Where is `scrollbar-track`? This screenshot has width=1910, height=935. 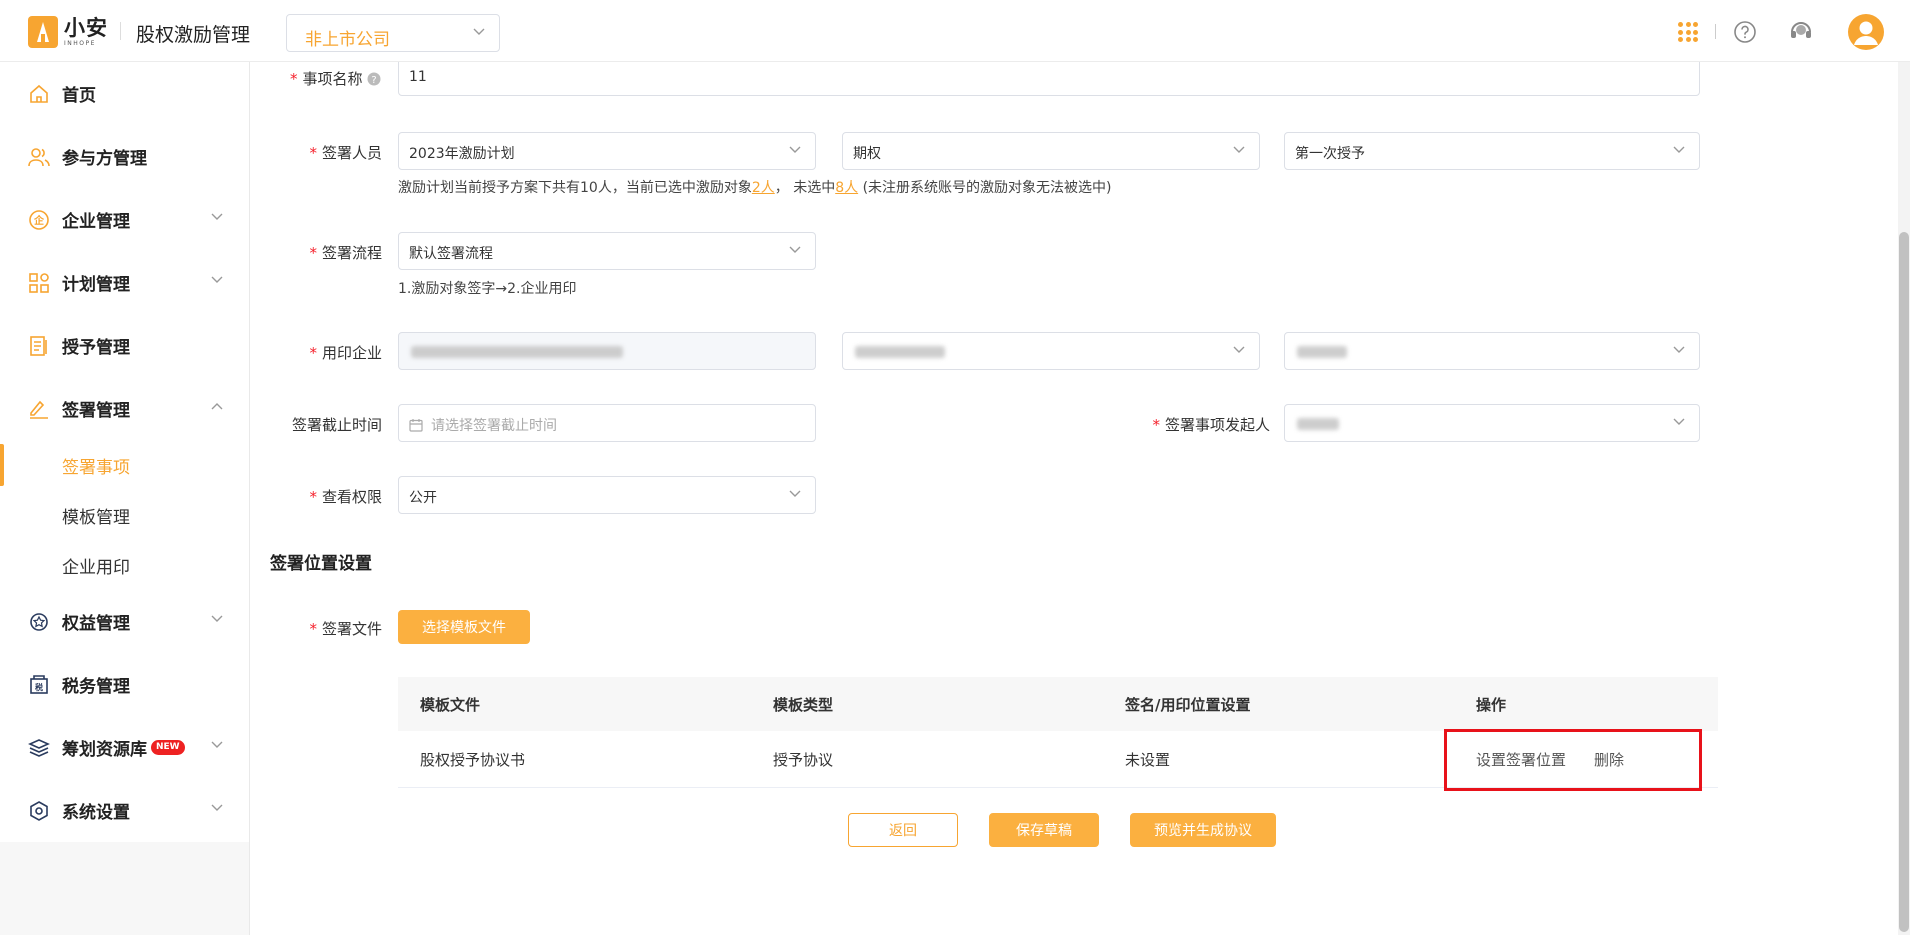 scrollbar-track is located at coordinates (1904, 498).